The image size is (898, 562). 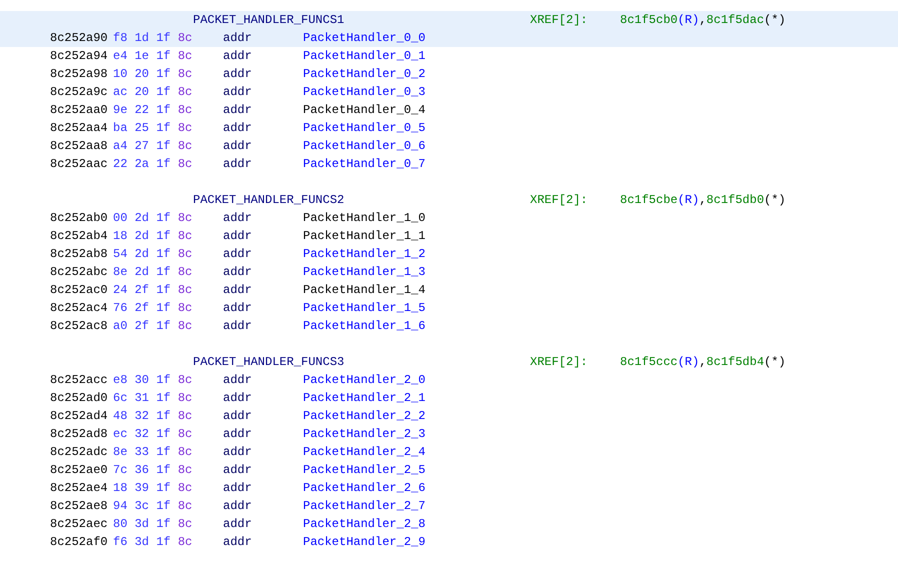 What do you see at coordinates (364, 506) in the screenshot?
I see `operand-link: PacketHandler_2_7` at bounding box center [364, 506].